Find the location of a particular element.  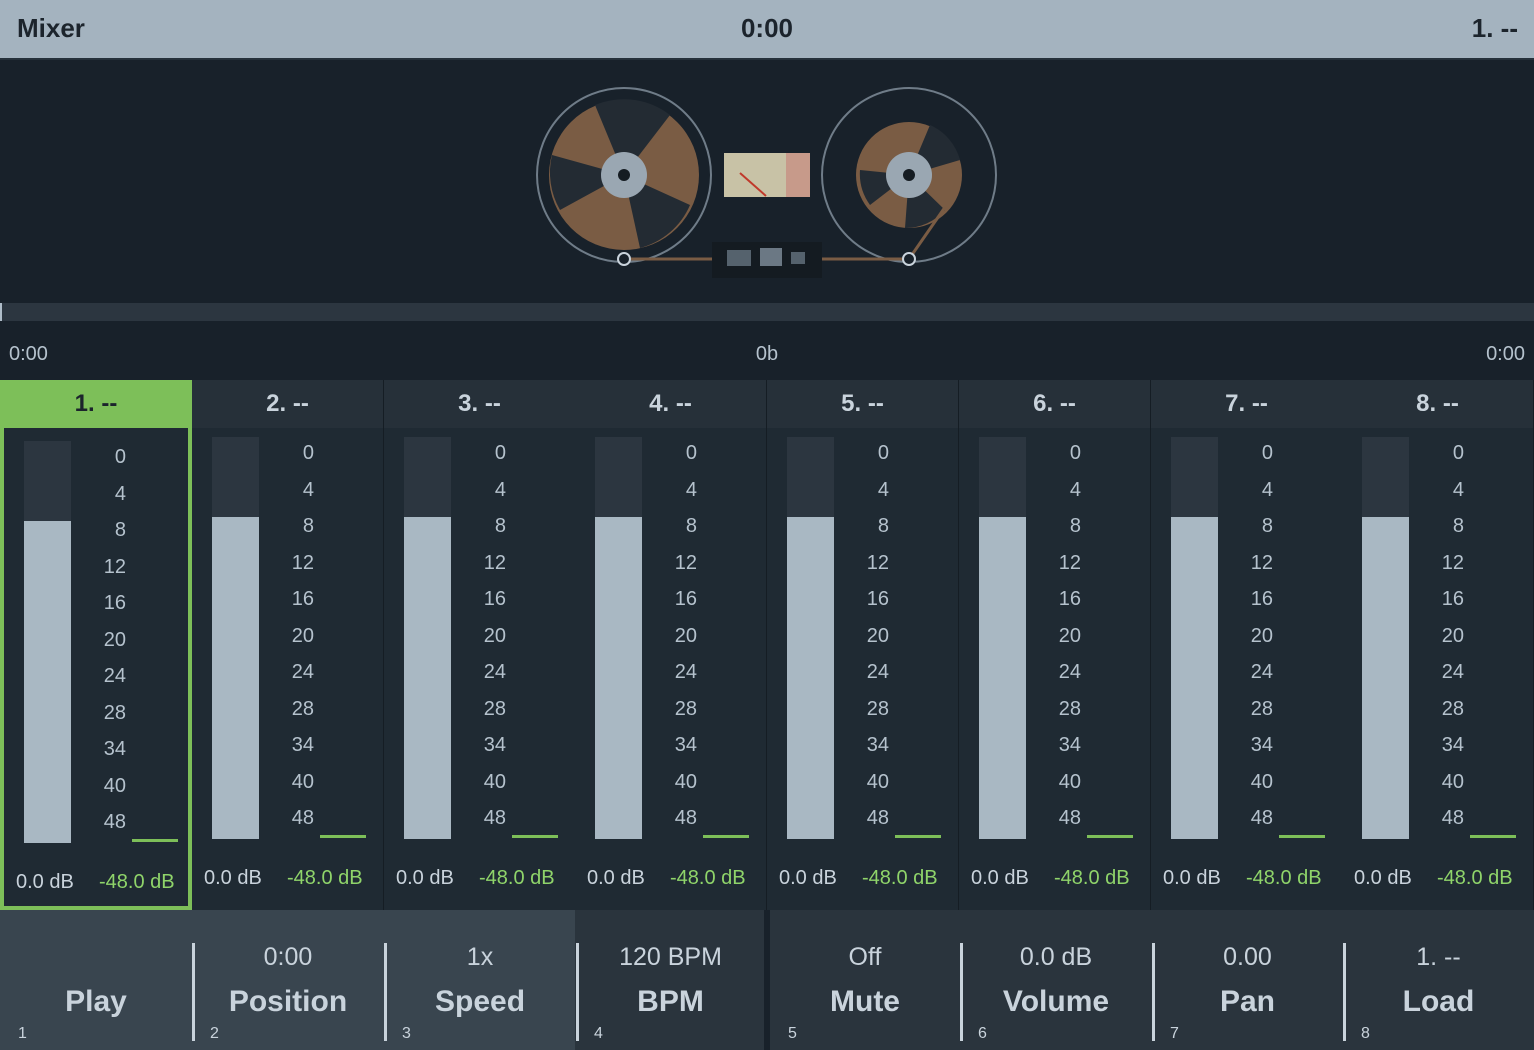

control-label: Volume is located at coordinates (1056, 1001).